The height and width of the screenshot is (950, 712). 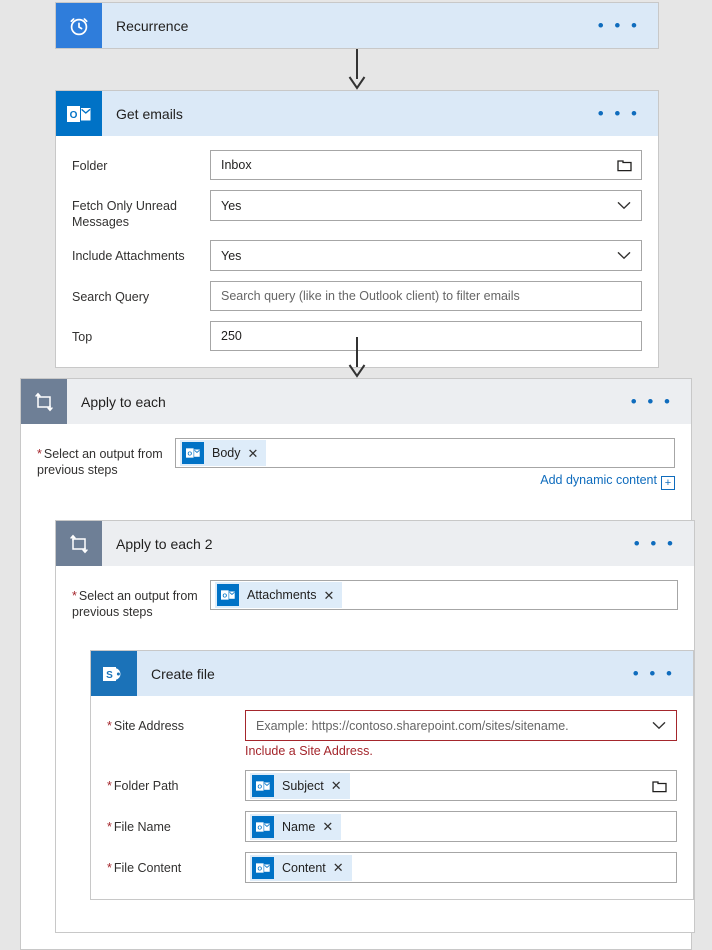 I want to click on step-title-apply-to-each: Apply to each, so click(x=123, y=401).